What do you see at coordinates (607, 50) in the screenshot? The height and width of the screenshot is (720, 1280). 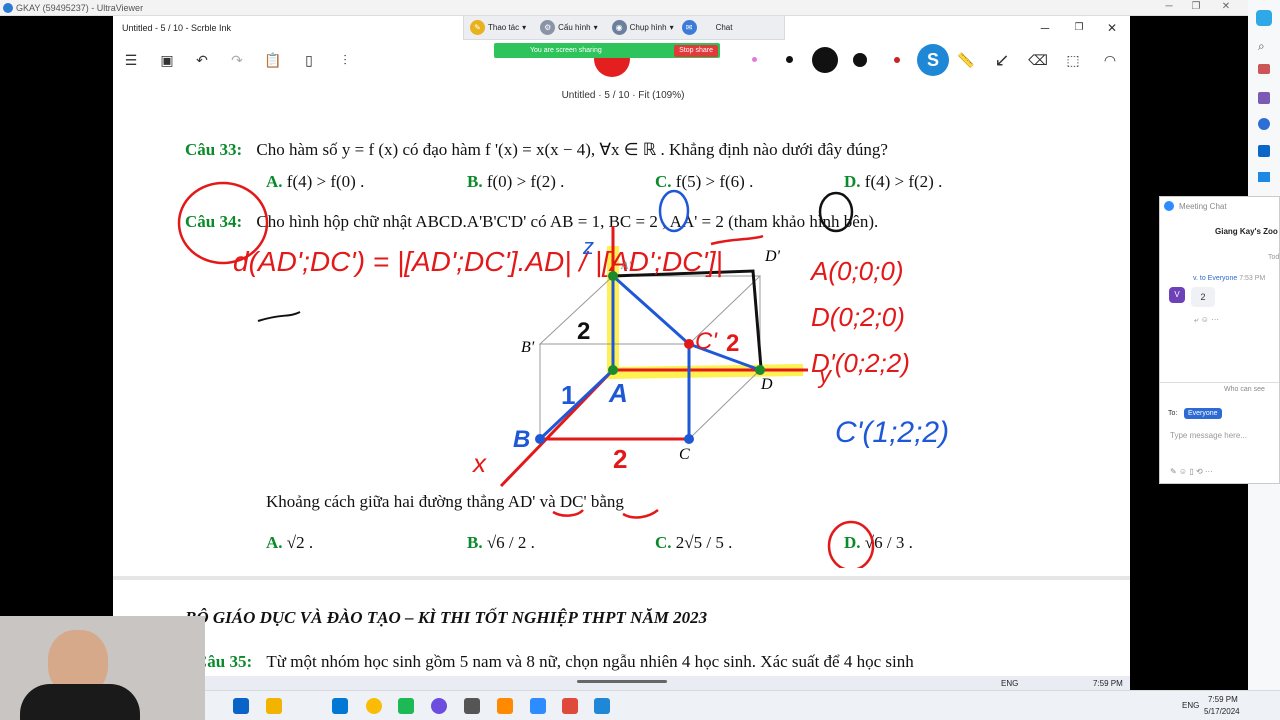 I see `screen-sharing-banner: You are screen sharing Stop share` at bounding box center [607, 50].